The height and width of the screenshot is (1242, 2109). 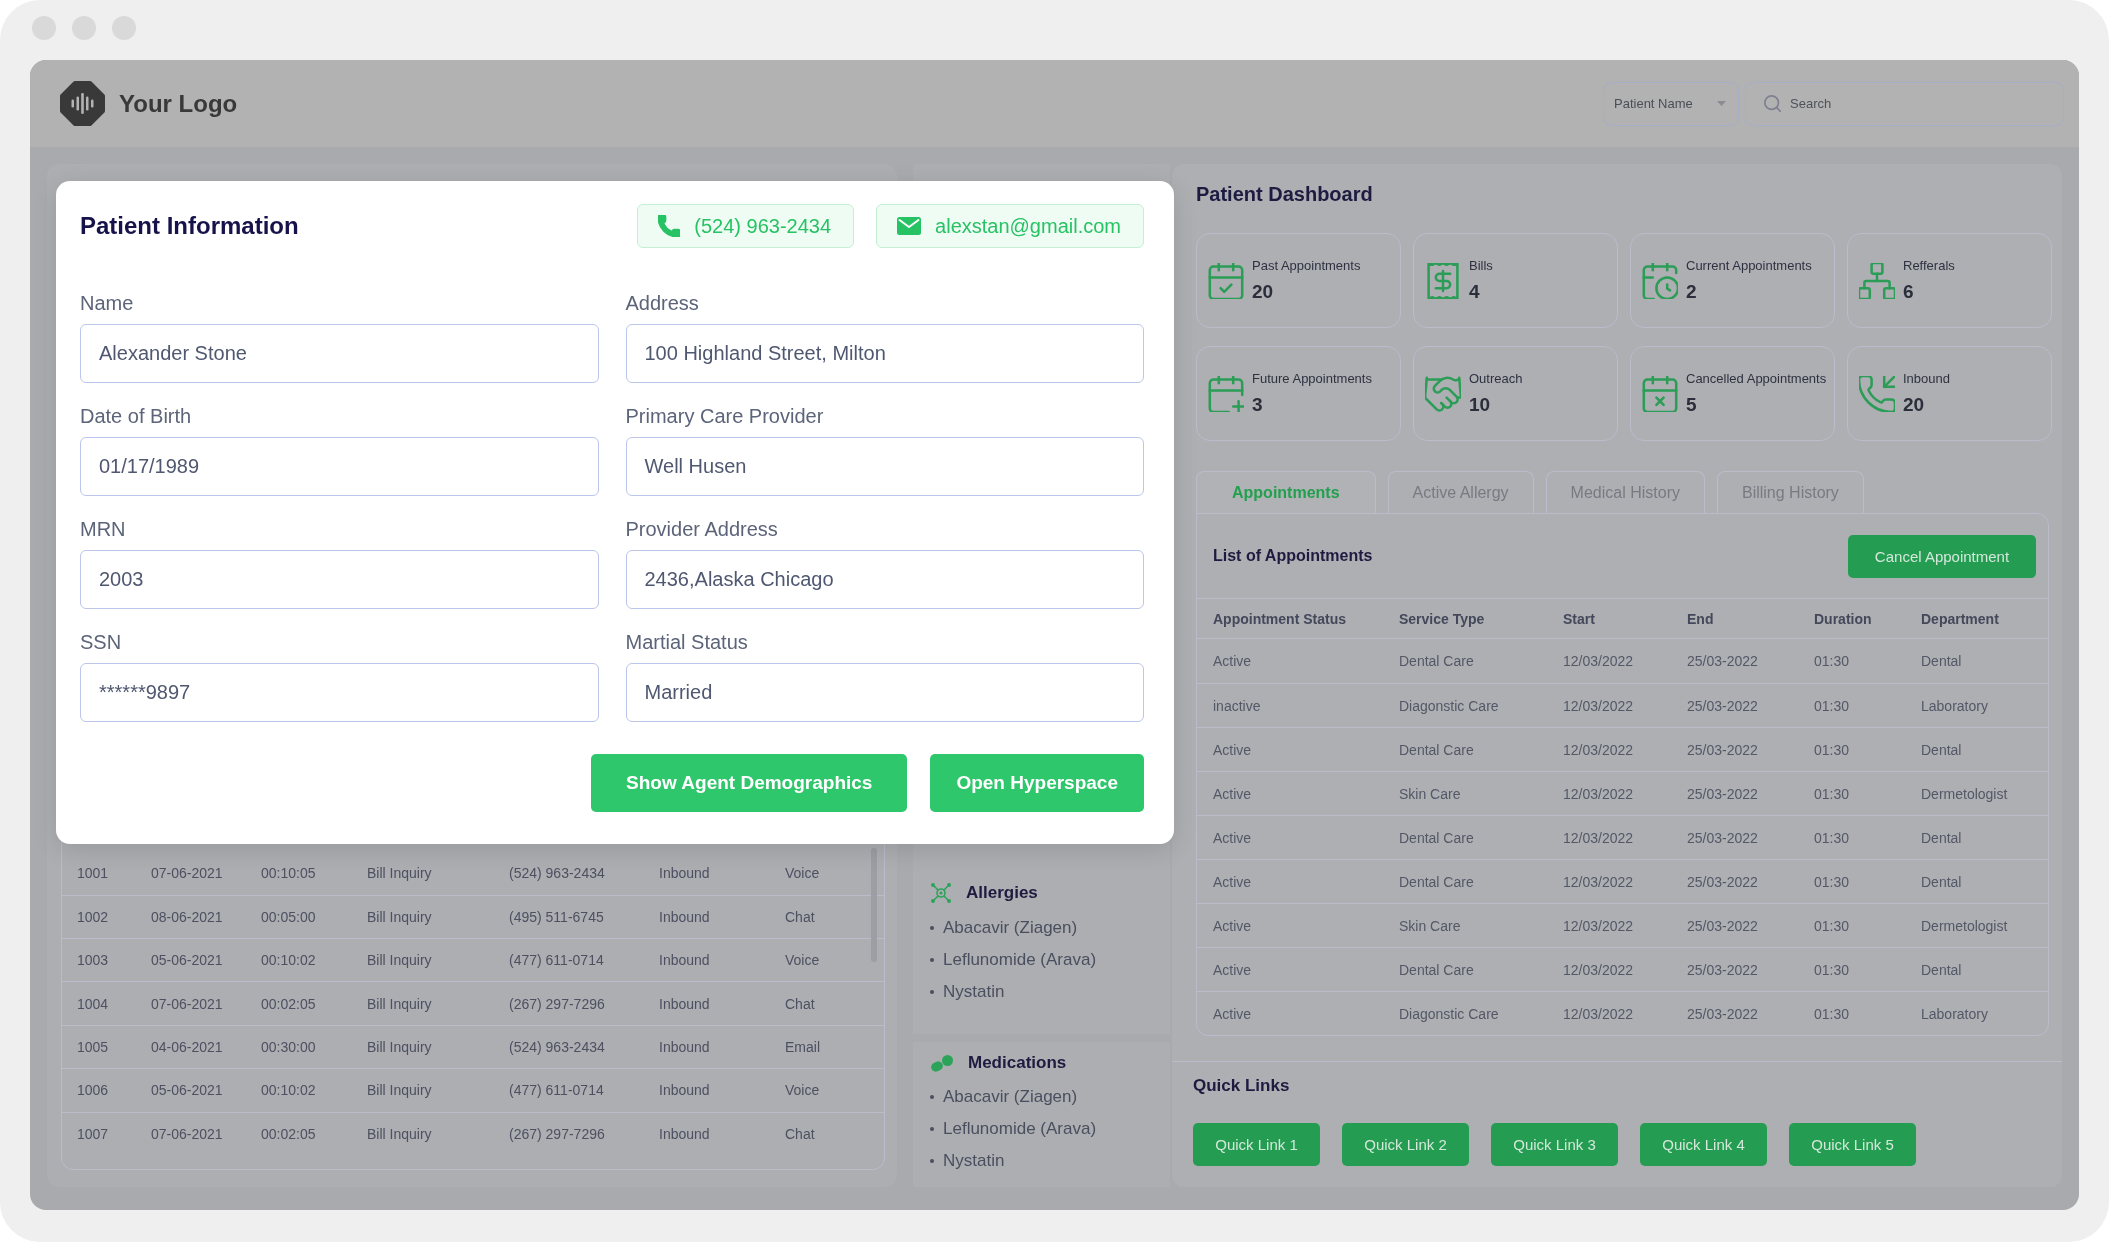 I want to click on filter-dropdown: Patient Name, so click(x=1671, y=103).